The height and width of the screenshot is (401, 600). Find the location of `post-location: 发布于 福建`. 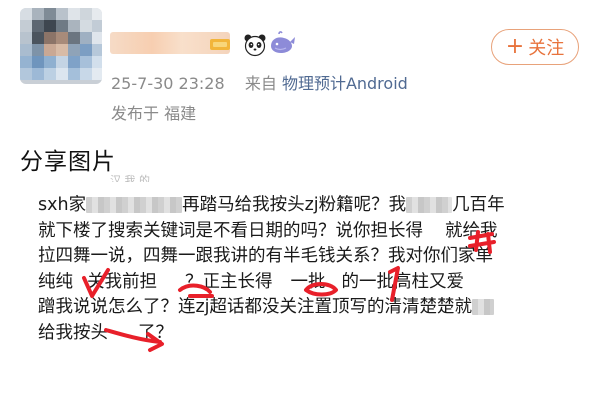

post-location: 发布于 福建 is located at coordinates (154, 113).